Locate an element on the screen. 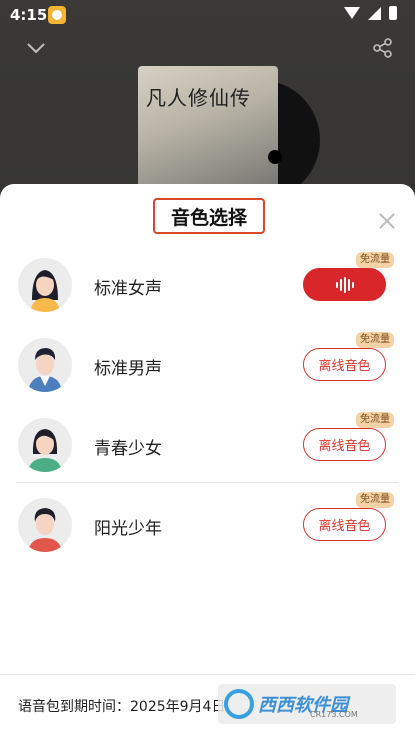 The image size is (415, 738). footer-divider is located at coordinates (207, 674).